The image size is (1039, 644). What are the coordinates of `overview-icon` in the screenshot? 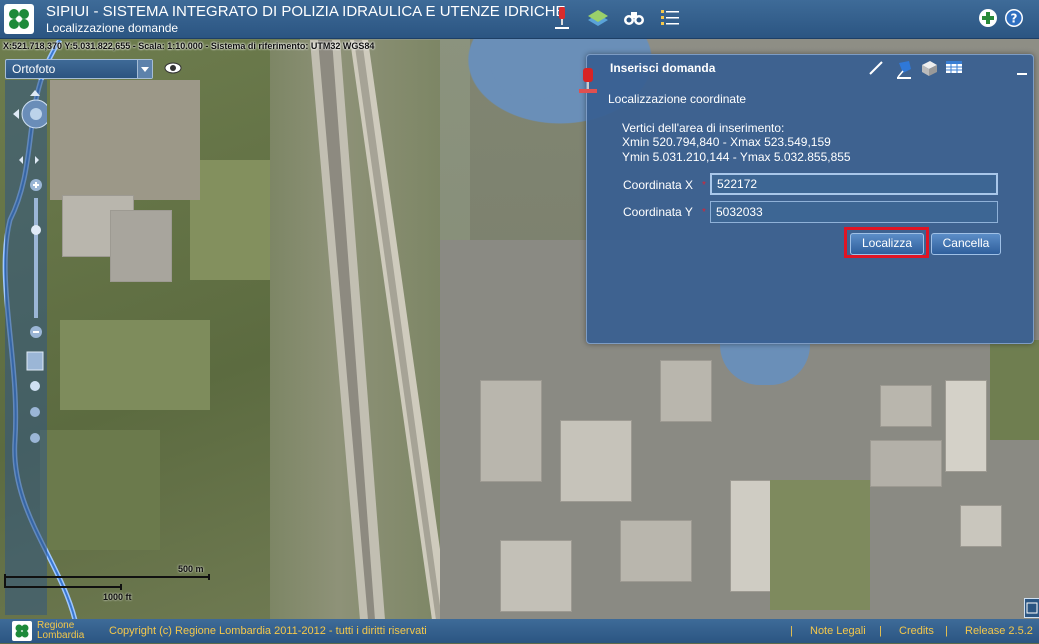 It's located at (1032, 608).